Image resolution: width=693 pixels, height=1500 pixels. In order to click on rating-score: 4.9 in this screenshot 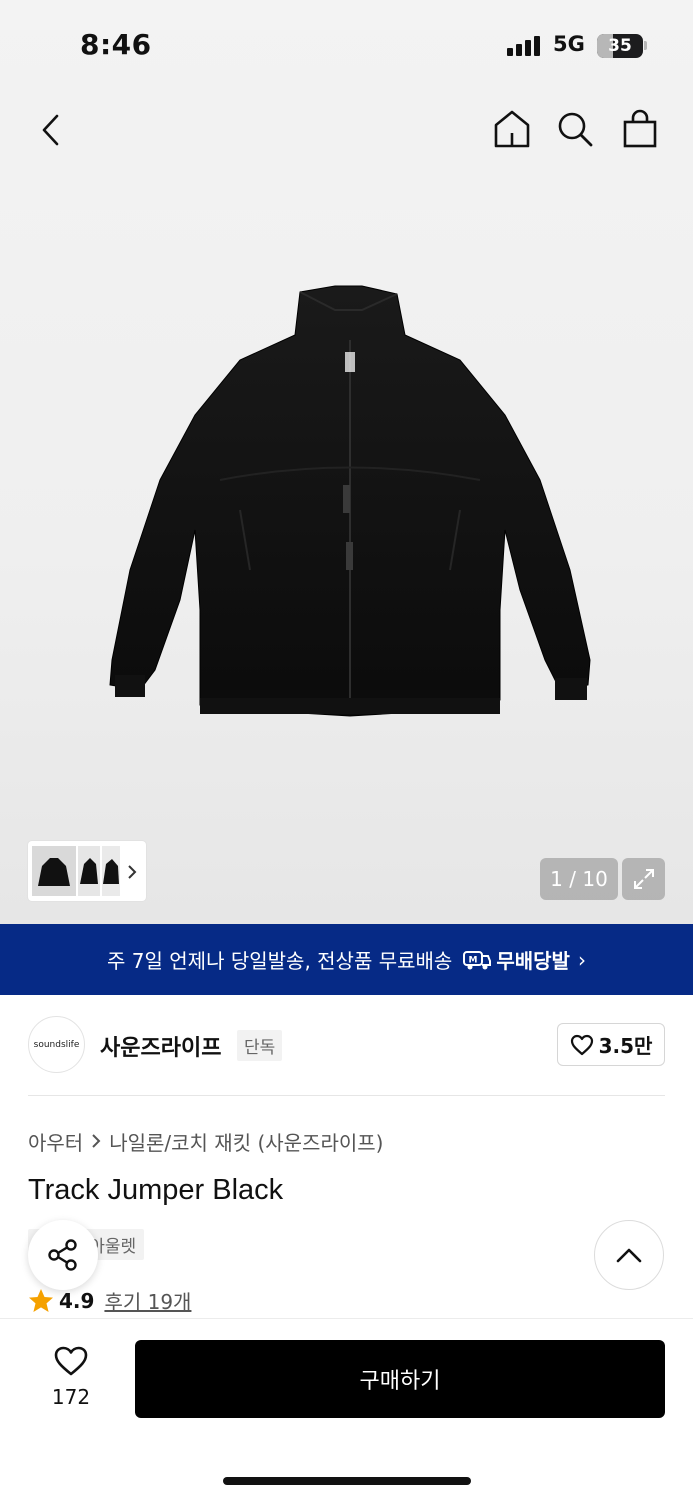, I will do `click(77, 1300)`.